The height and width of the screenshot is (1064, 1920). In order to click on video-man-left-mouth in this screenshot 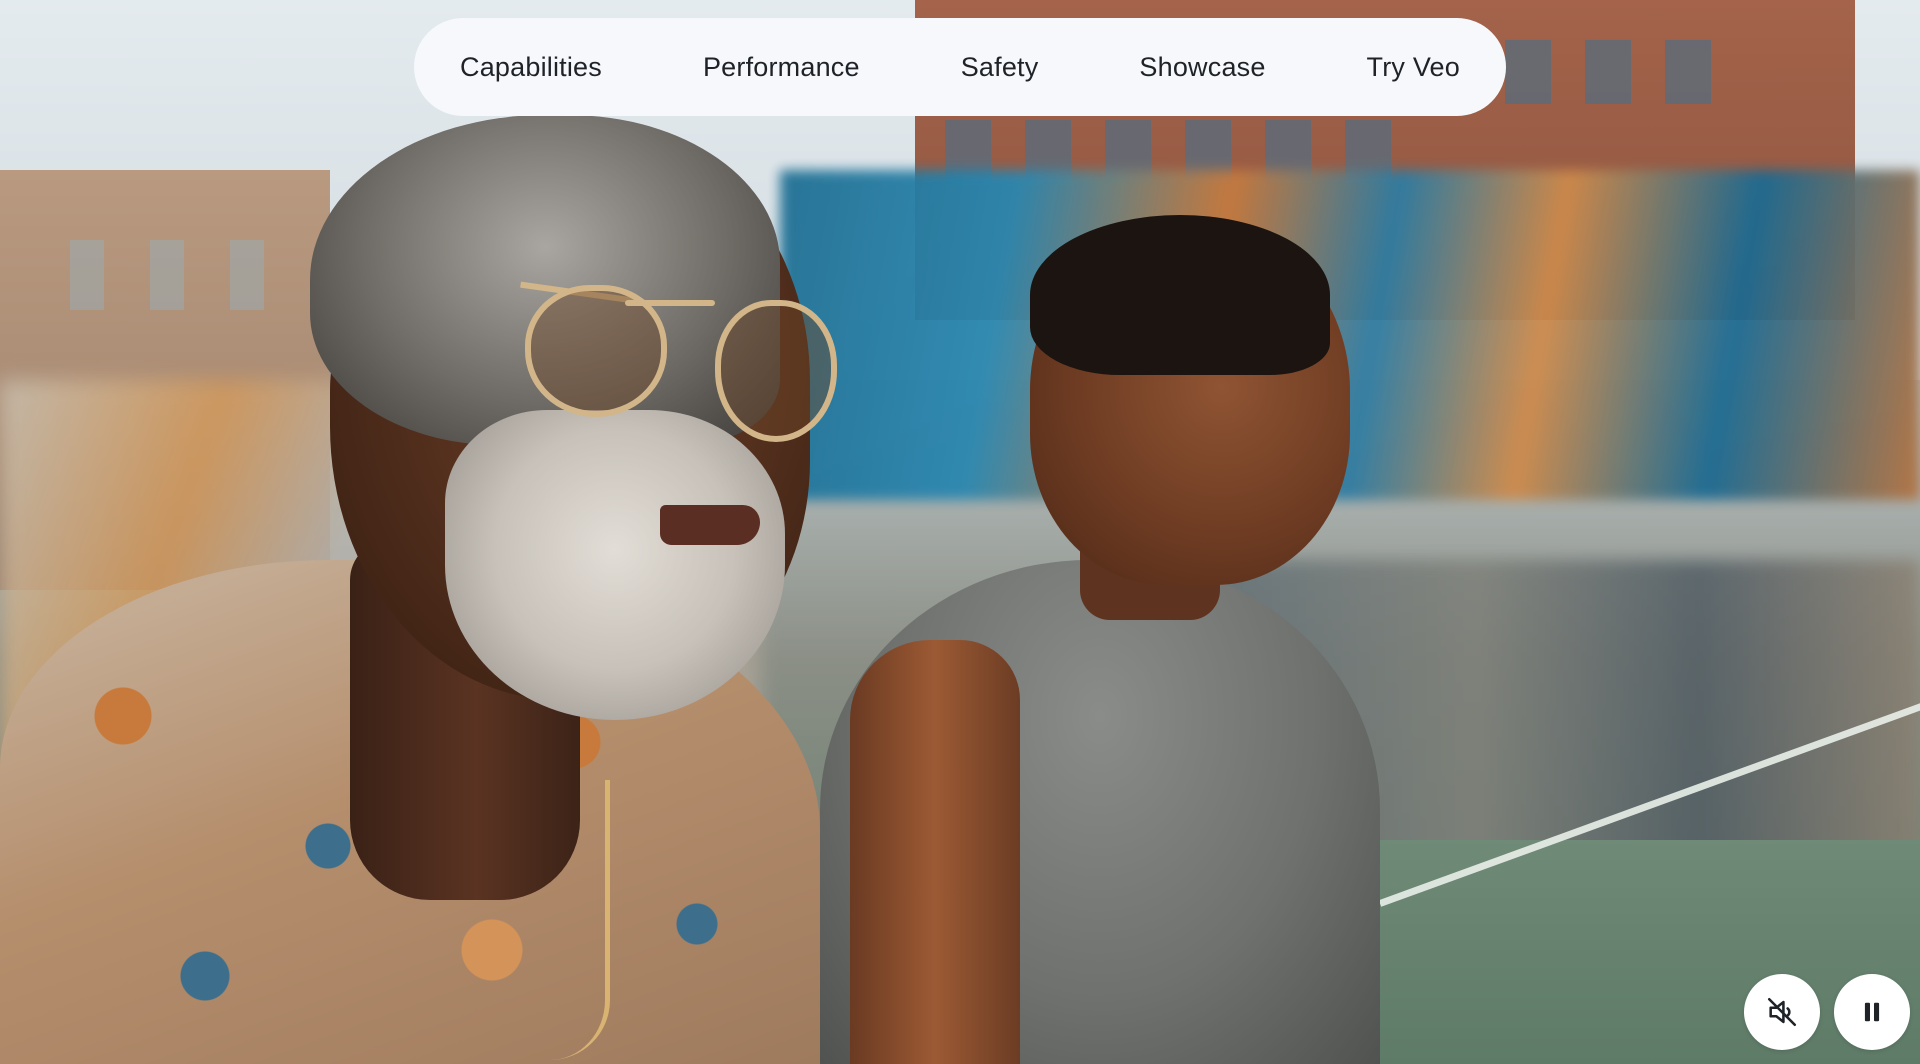, I will do `click(710, 525)`.